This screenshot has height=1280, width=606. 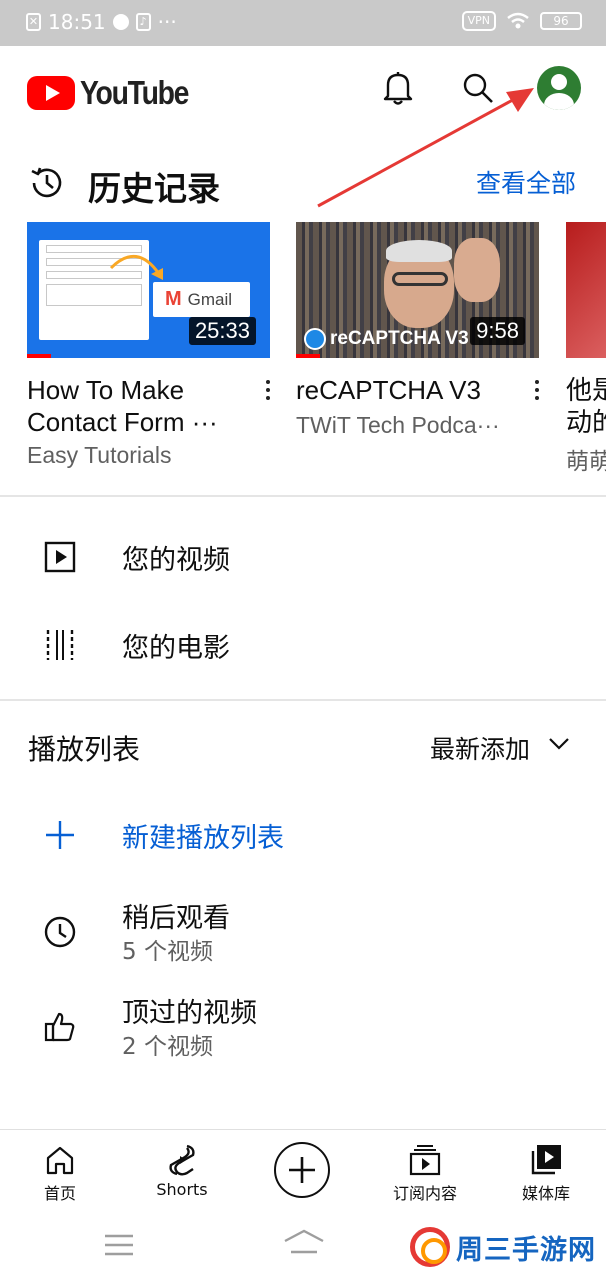 I want to click on video-channel: 萌萌, so click(x=586, y=461).